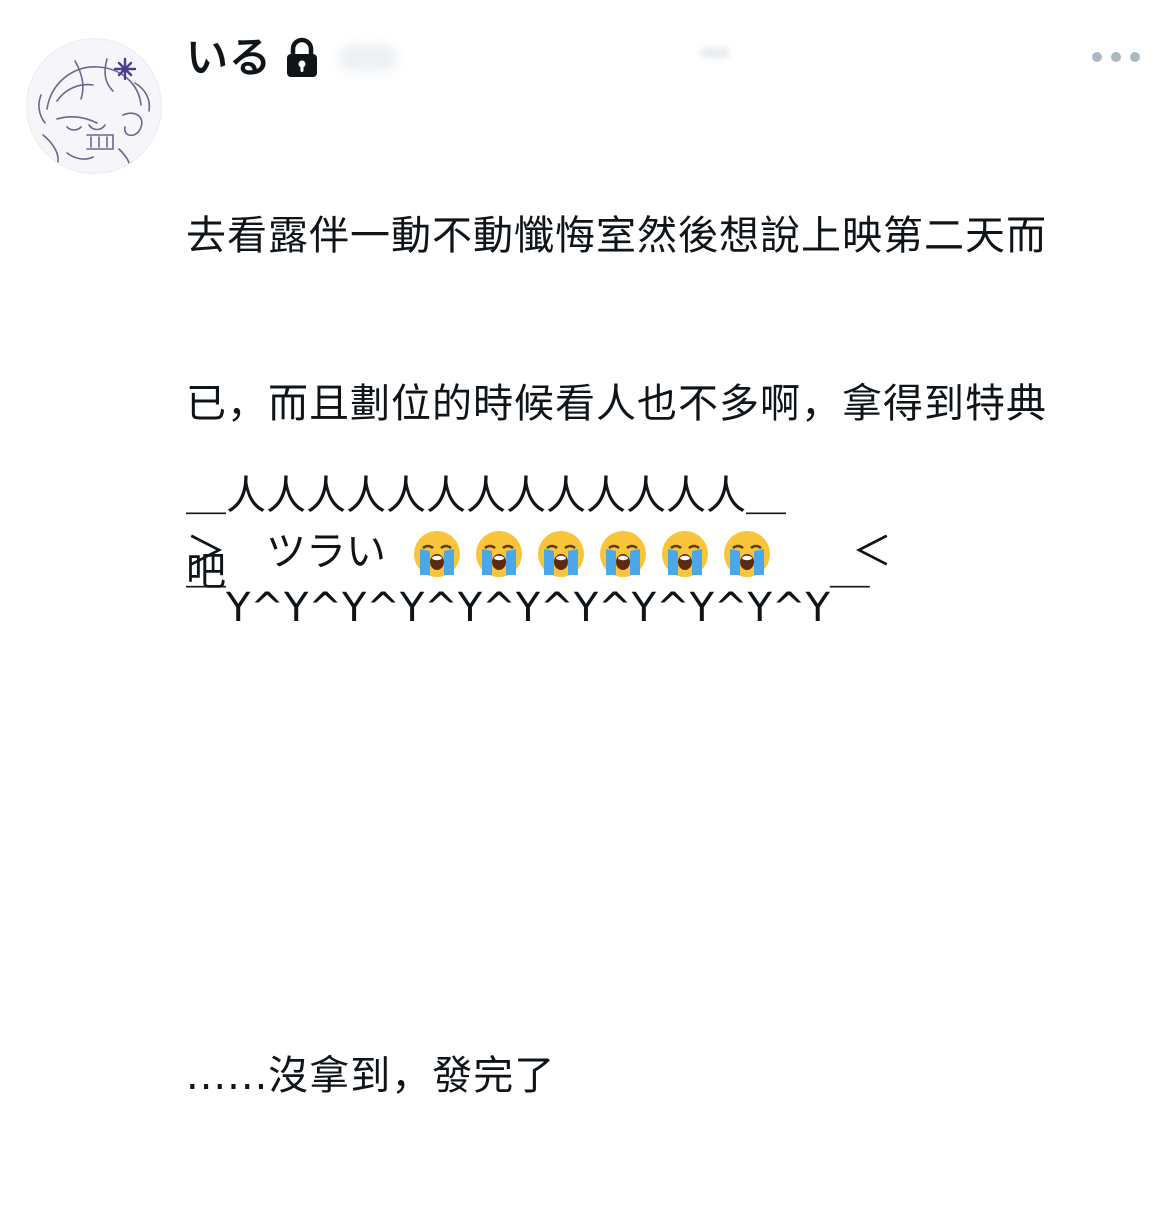 Image resolution: width=1170 pixels, height=1216 pixels. Describe the element at coordinates (368, 58) in the screenshot. I see `redacted-handle` at that location.